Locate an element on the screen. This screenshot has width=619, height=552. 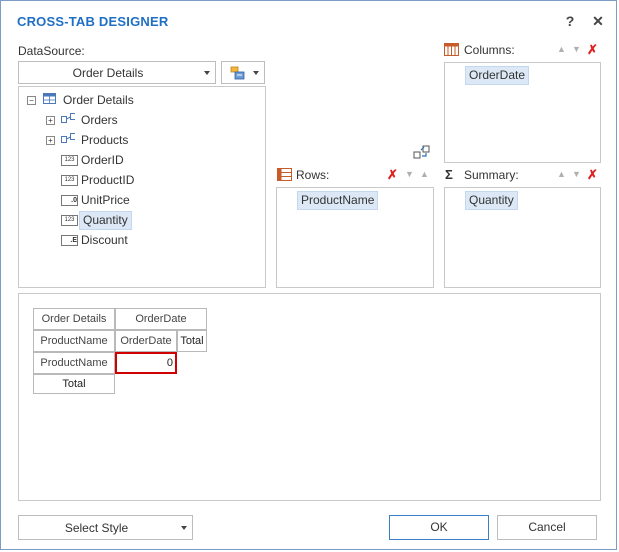
row-value-cell: ProductName is located at coordinates (74, 363).